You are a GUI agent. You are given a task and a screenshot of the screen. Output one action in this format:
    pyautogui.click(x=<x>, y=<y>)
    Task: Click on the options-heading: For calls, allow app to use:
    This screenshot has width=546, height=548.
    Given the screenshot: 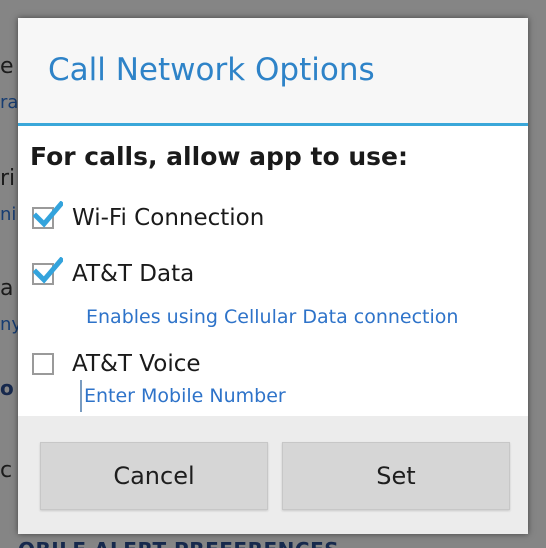 What is the action you would take?
    pyautogui.click(x=219, y=156)
    